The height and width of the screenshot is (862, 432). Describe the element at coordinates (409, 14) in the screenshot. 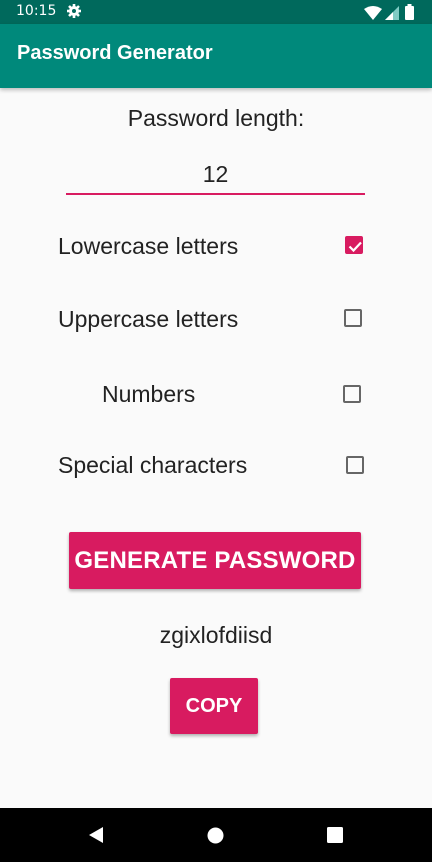

I see `battery-icon` at that location.